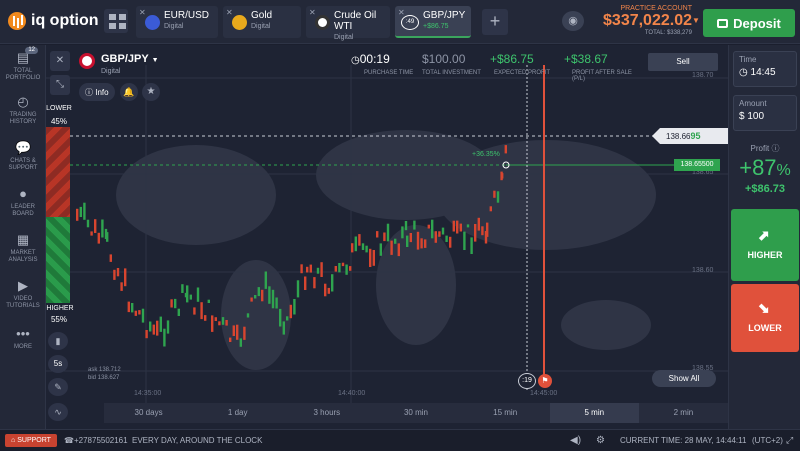  What do you see at coordinates (765, 113) in the screenshot?
I see `amount-input: Amount $ 100` at bounding box center [765, 113].